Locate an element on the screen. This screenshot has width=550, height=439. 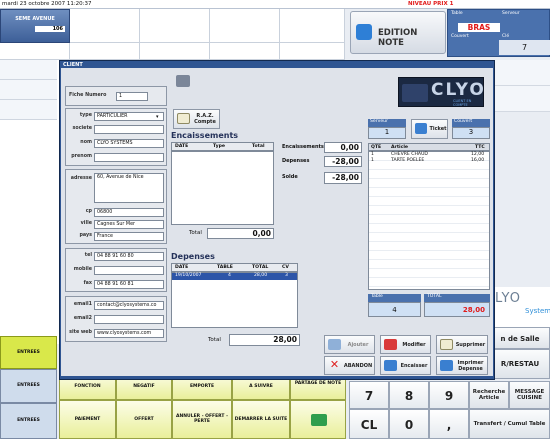
summary-depenses-label: Depenses is located at coordinates (296, 161).